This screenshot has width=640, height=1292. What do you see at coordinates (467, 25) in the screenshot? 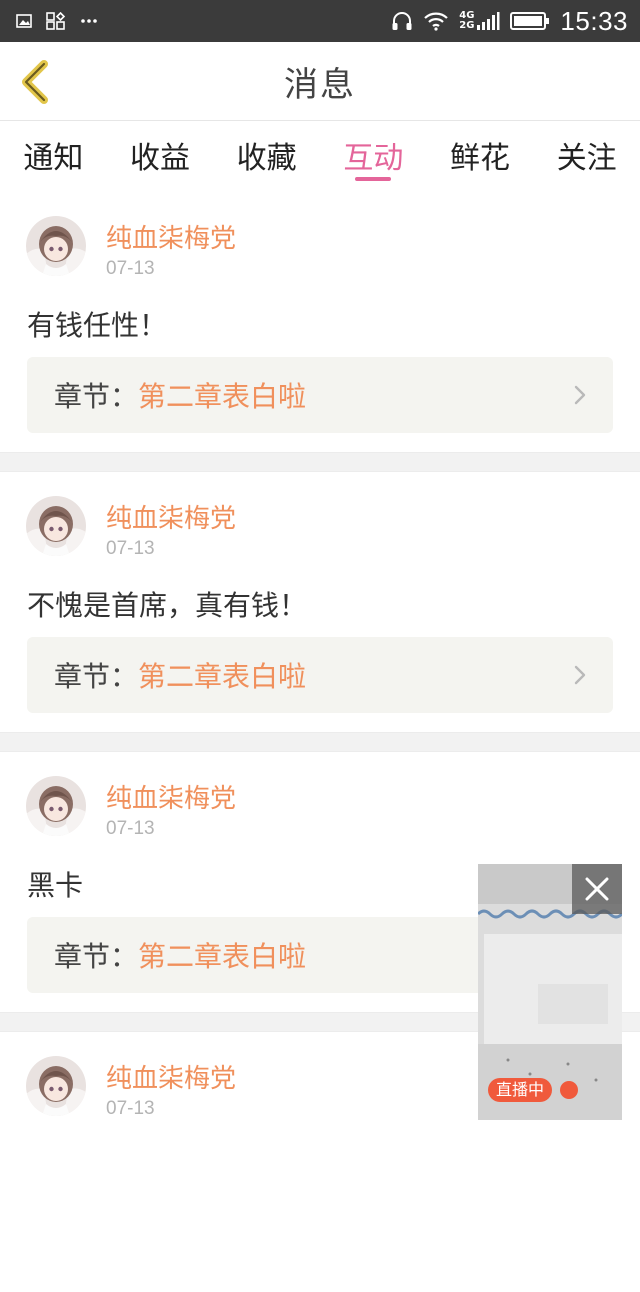
I see `network-label-2g: 2G` at bounding box center [467, 25].